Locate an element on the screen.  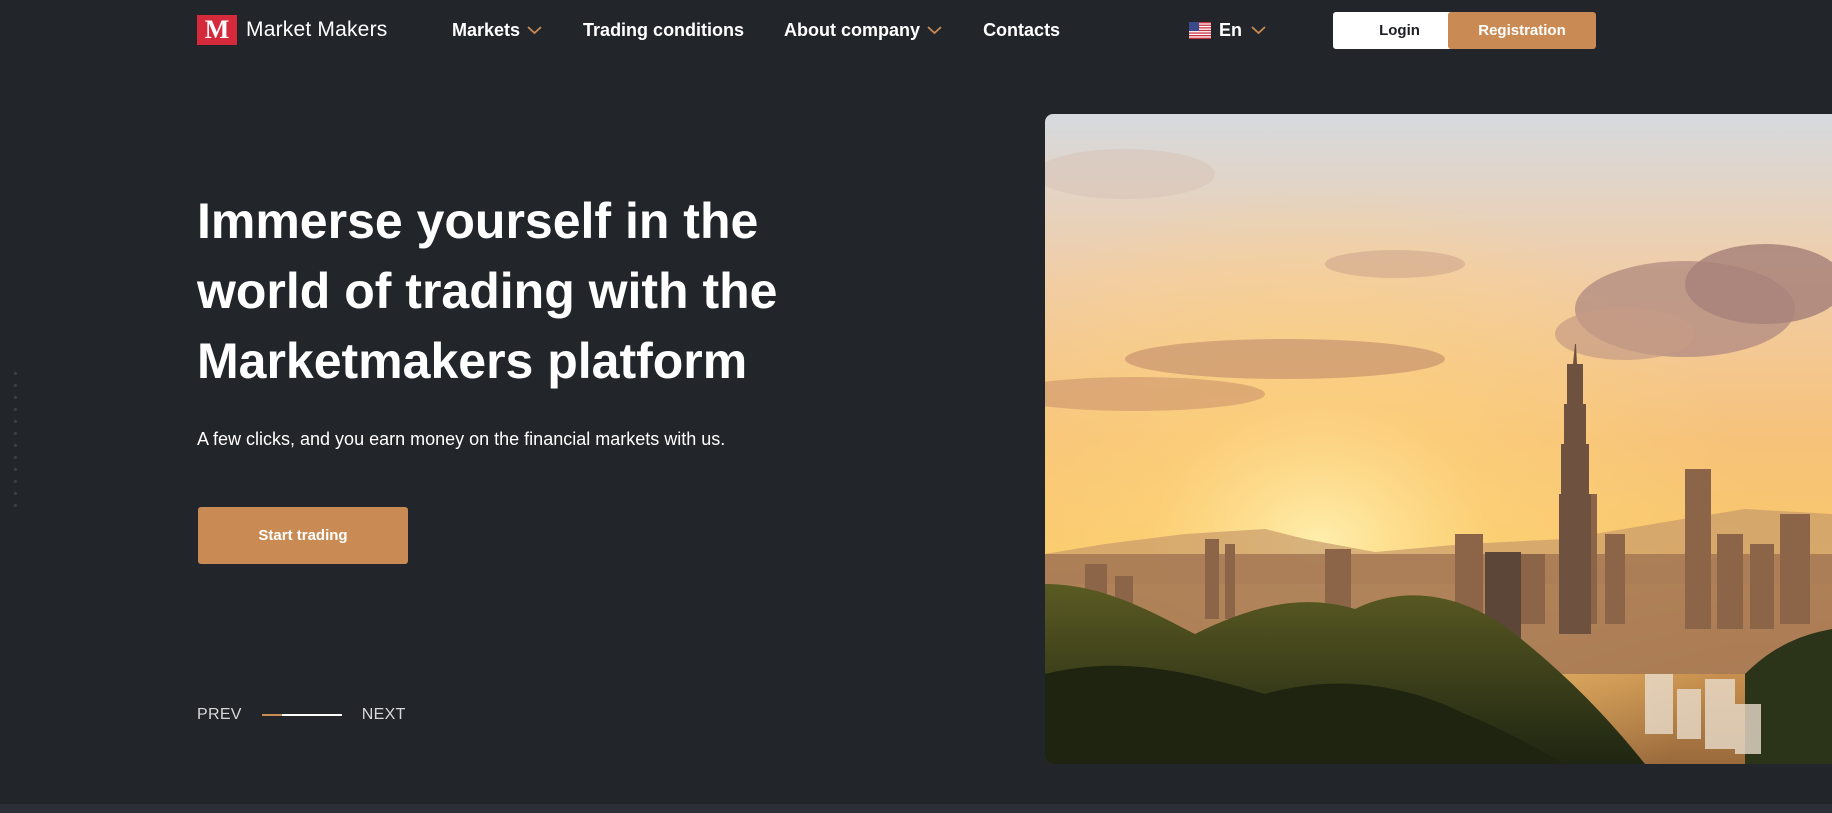
hero-title-line: Immerse yourself in the is located at coordinates (478, 221).